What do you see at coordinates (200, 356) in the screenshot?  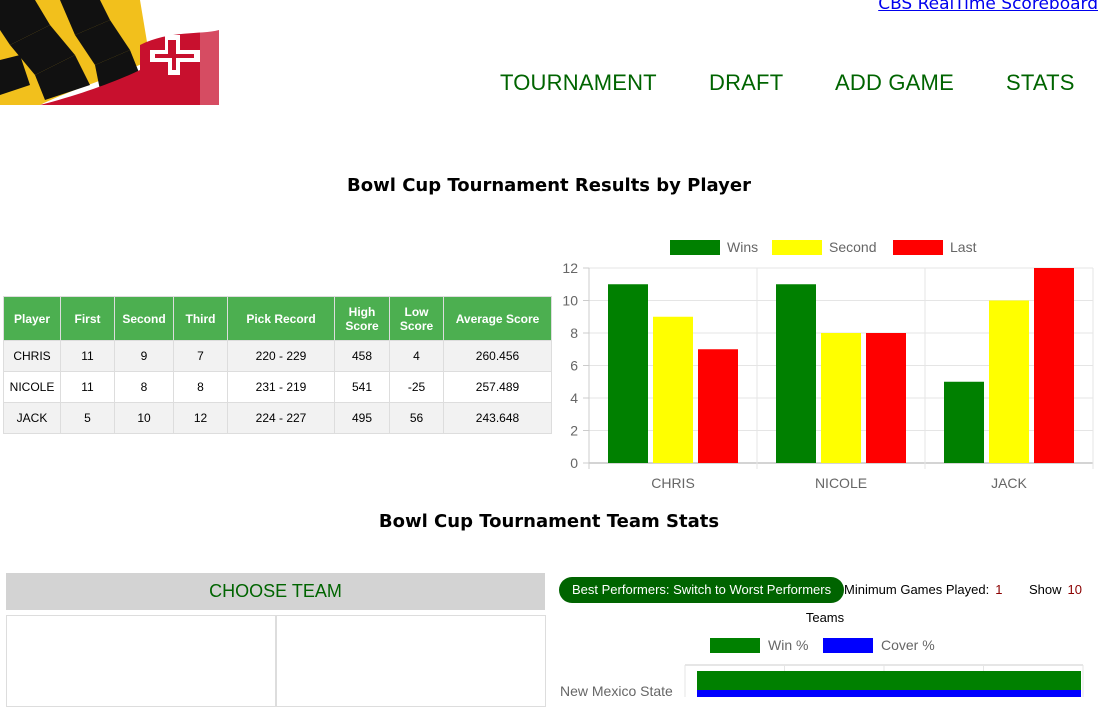 I see `cell: 7` at bounding box center [200, 356].